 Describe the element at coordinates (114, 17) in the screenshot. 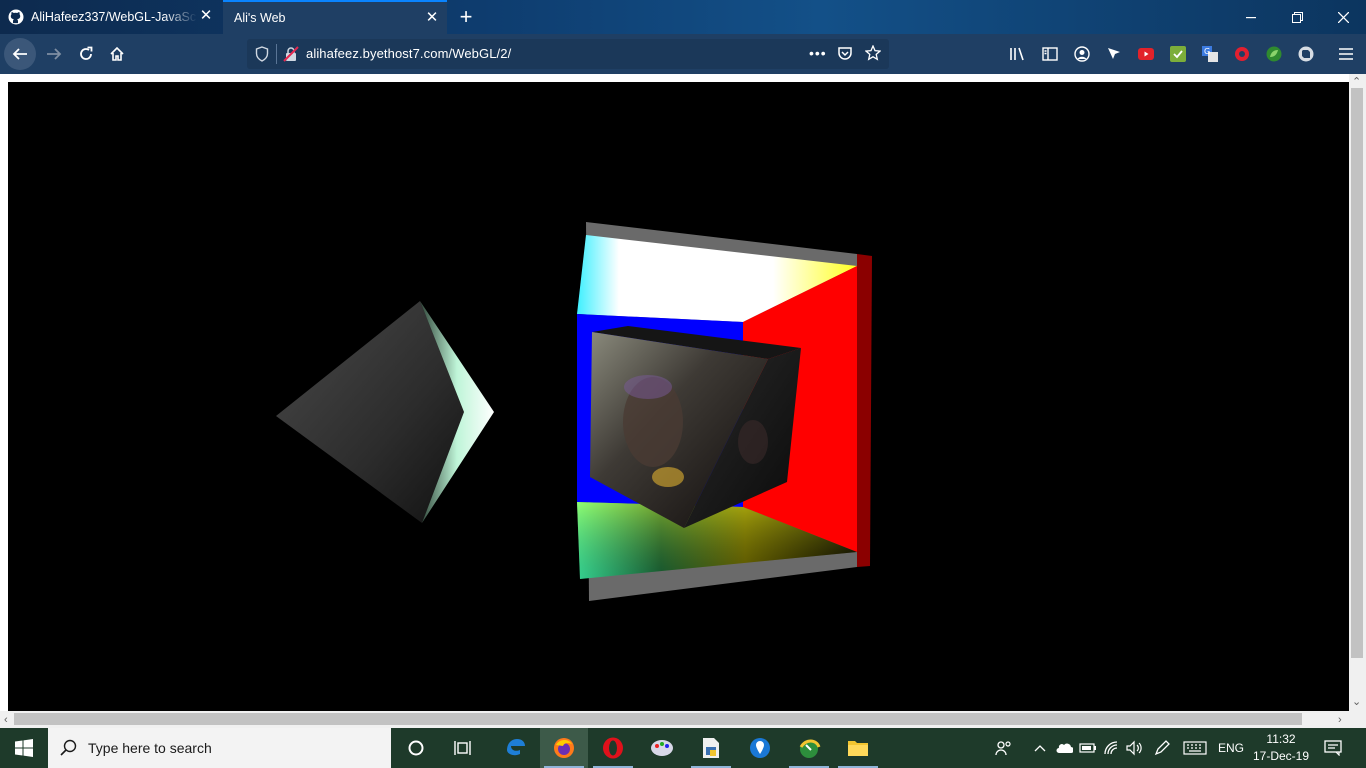

I see `tab-title: AliHafeez337/WebGL-JavaScrip` at that location.